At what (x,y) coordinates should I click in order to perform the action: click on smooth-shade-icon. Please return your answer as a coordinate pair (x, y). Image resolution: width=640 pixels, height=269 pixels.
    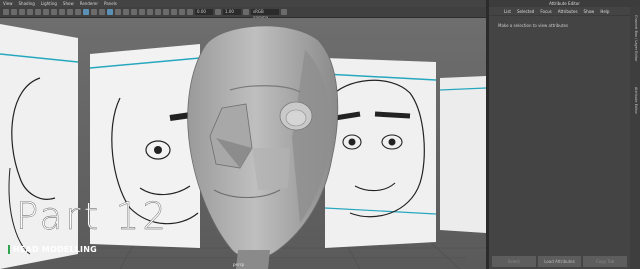
    Looking at the image, I should click on (94, 12).